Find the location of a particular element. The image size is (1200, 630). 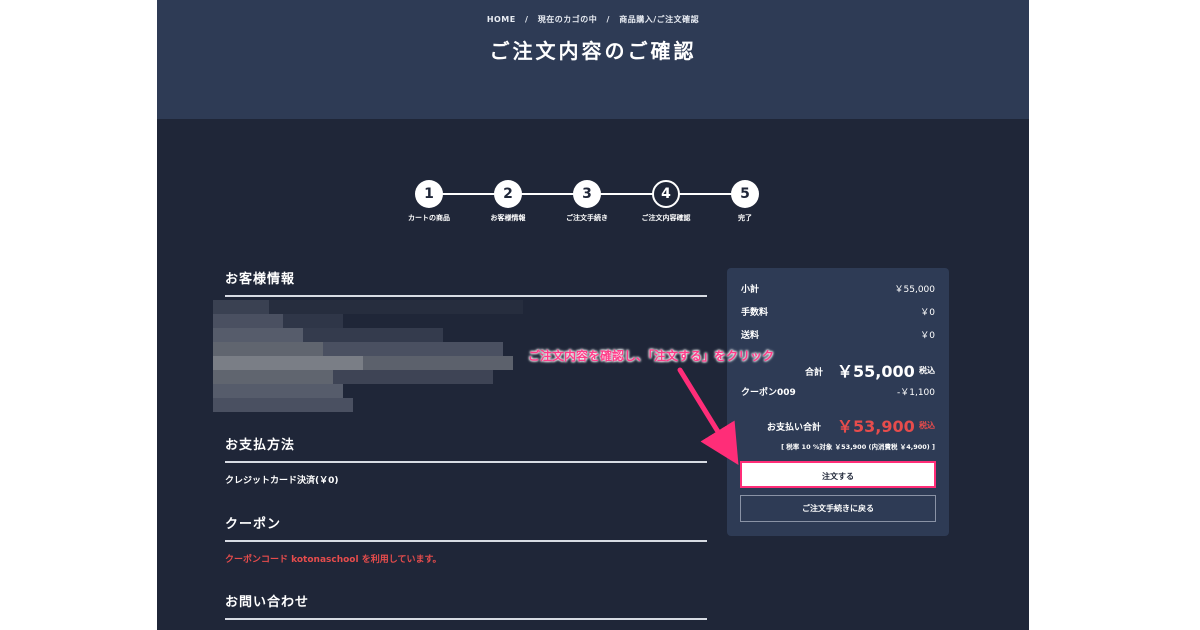

step-2: 2 お客様情報 is located at coordinates (508, 201).